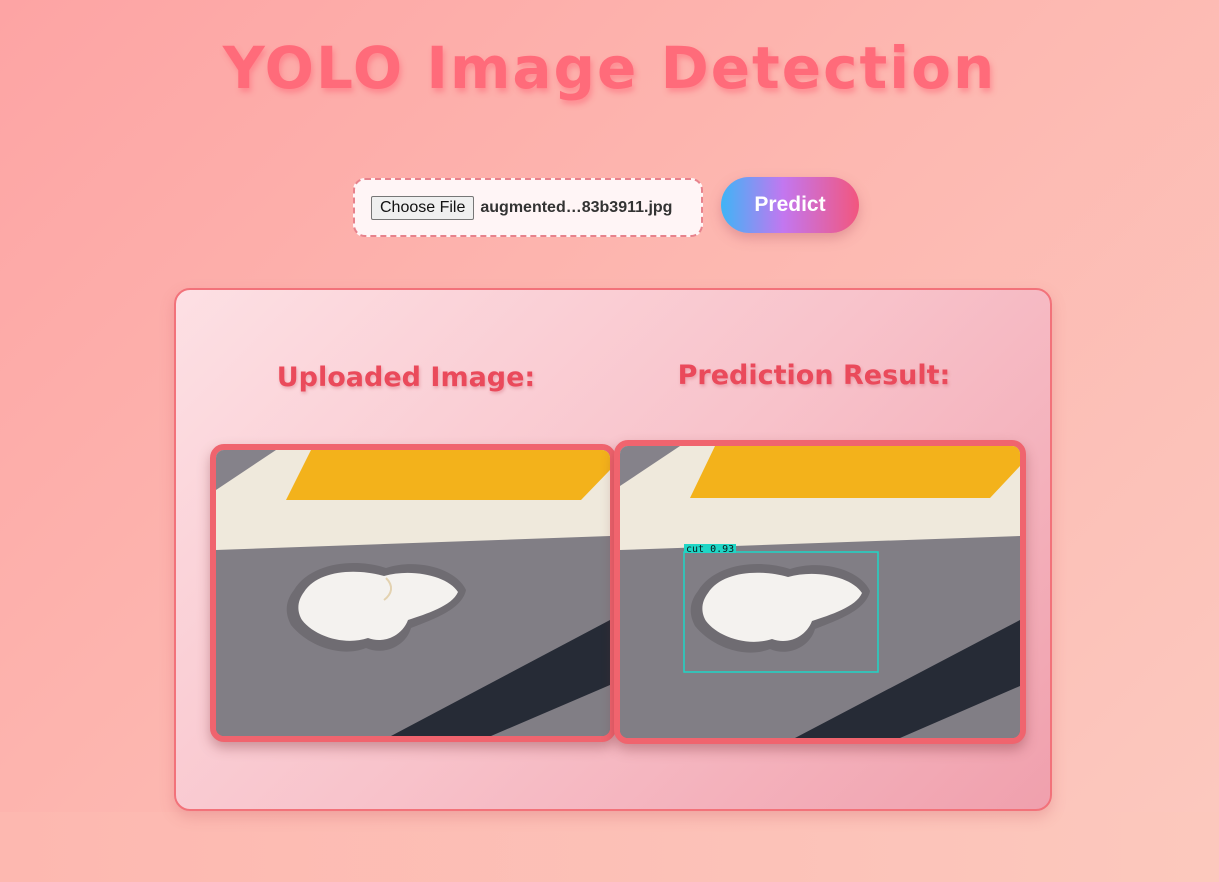 Image resolution: width=1219 pixels, height=882 pixels. I want to click on predict-button: Predict, so click(790, 205).